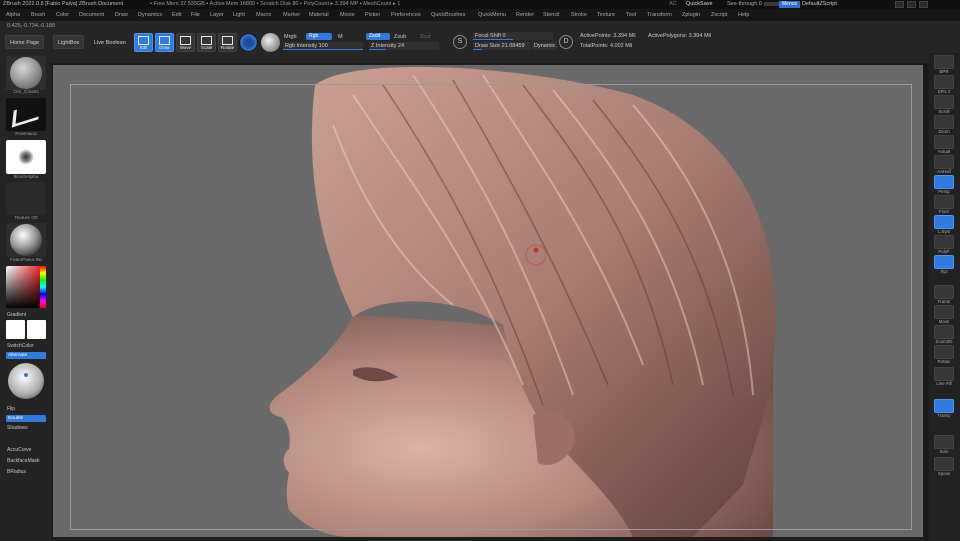 This screenshot has height=541, width=960. Describe the element at coordinates (899, 4) in the screenshot. I see `minimize-icon` at that location.